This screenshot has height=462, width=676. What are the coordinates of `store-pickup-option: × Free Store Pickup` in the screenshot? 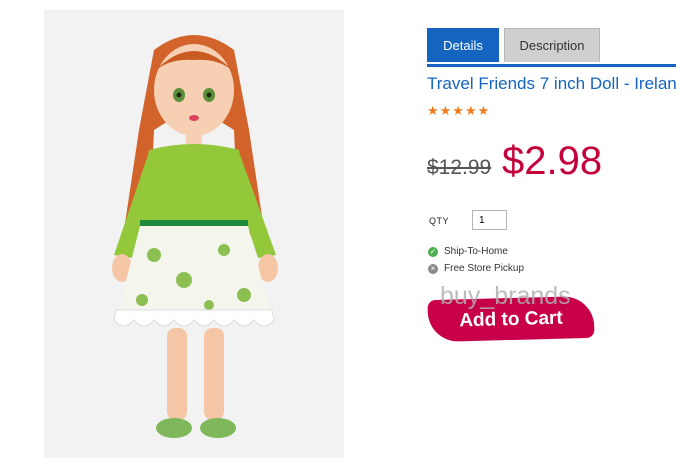 It's located at (476, 268).